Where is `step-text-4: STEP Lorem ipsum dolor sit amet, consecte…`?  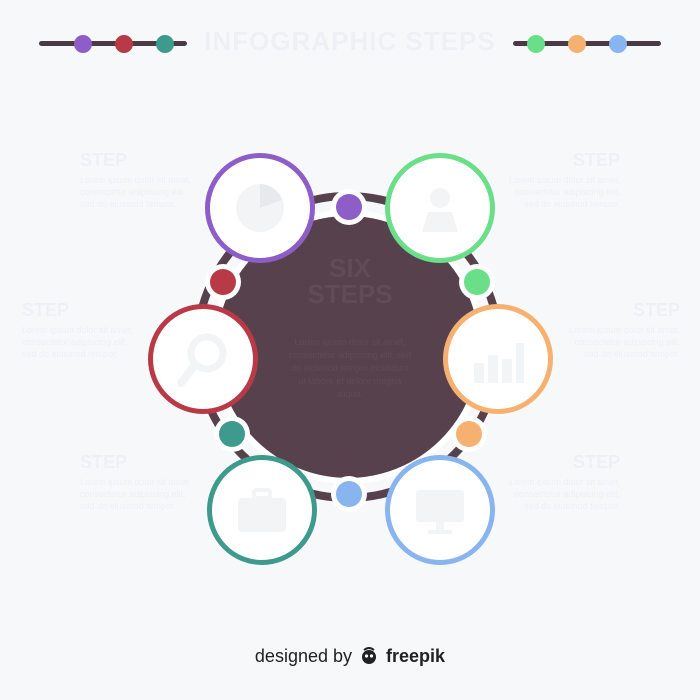 step-text-4: STEP Lorem ipsum dolor sit amet, consecte… is located at coordinates (624, 329).